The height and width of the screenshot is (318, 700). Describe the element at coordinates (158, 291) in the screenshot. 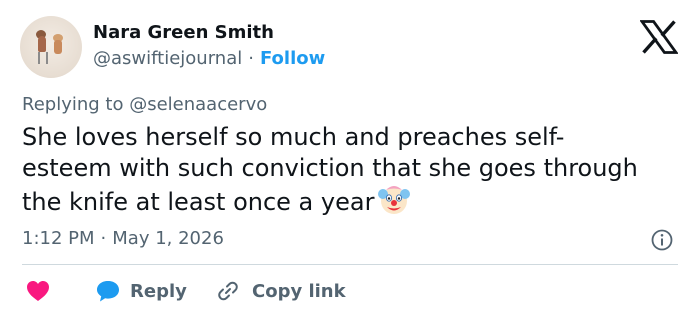

I see `reply-label: Reply` at that location.